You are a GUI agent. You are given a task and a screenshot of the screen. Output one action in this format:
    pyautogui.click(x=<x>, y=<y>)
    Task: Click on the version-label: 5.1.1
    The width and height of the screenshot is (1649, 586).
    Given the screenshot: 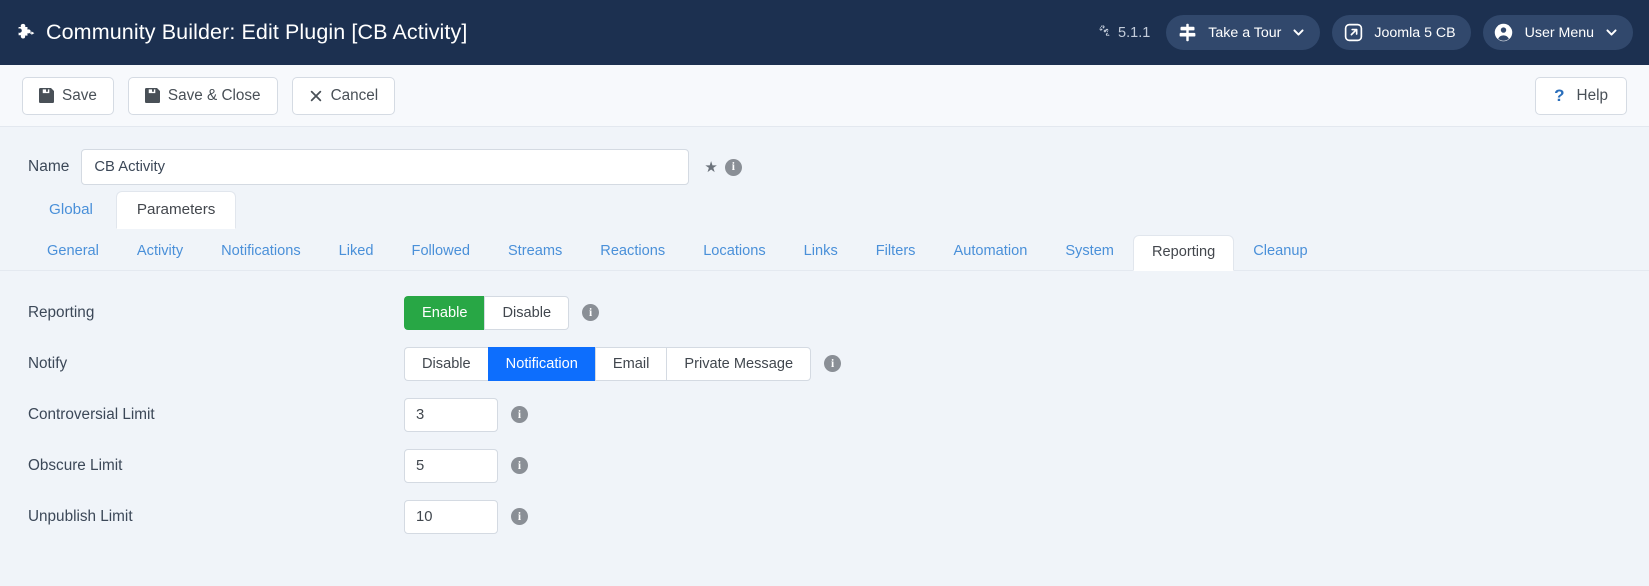 What is the action you would take?
    pyautogui.click(x=1134, y=32)
    